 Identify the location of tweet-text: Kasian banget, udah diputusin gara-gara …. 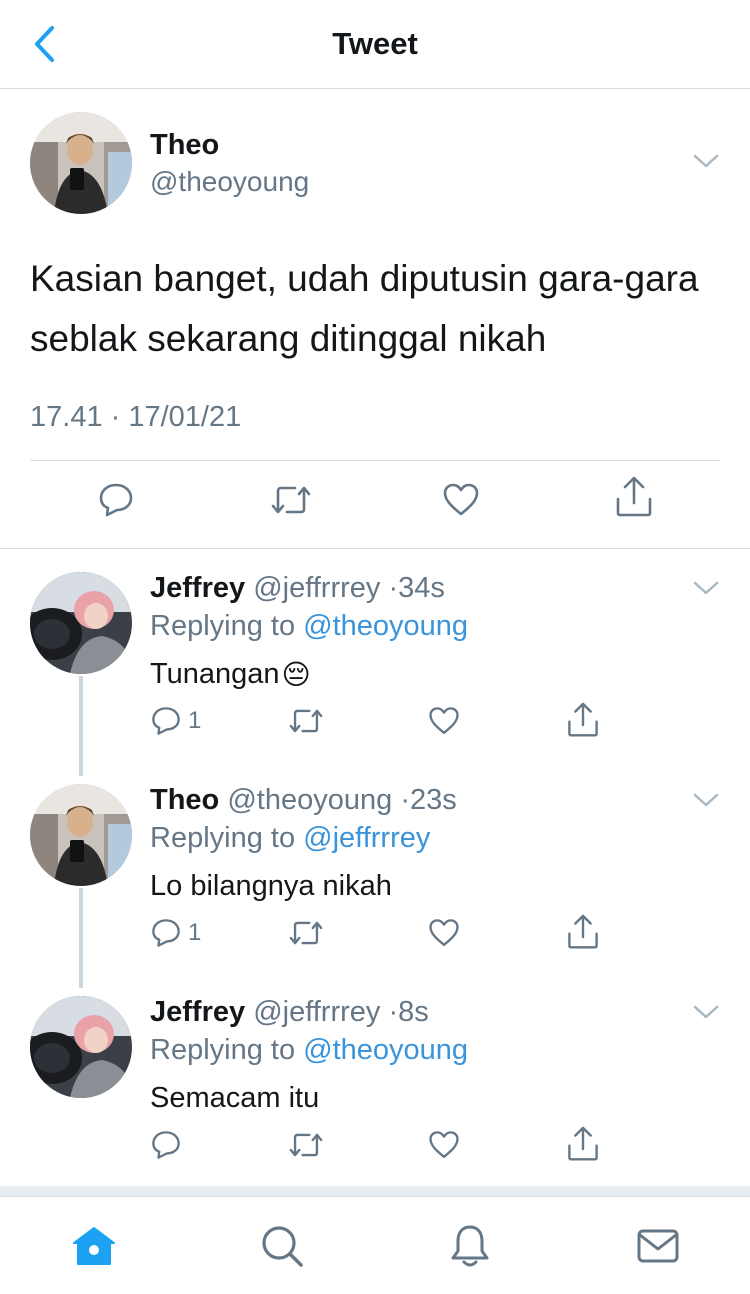
(364, 308).